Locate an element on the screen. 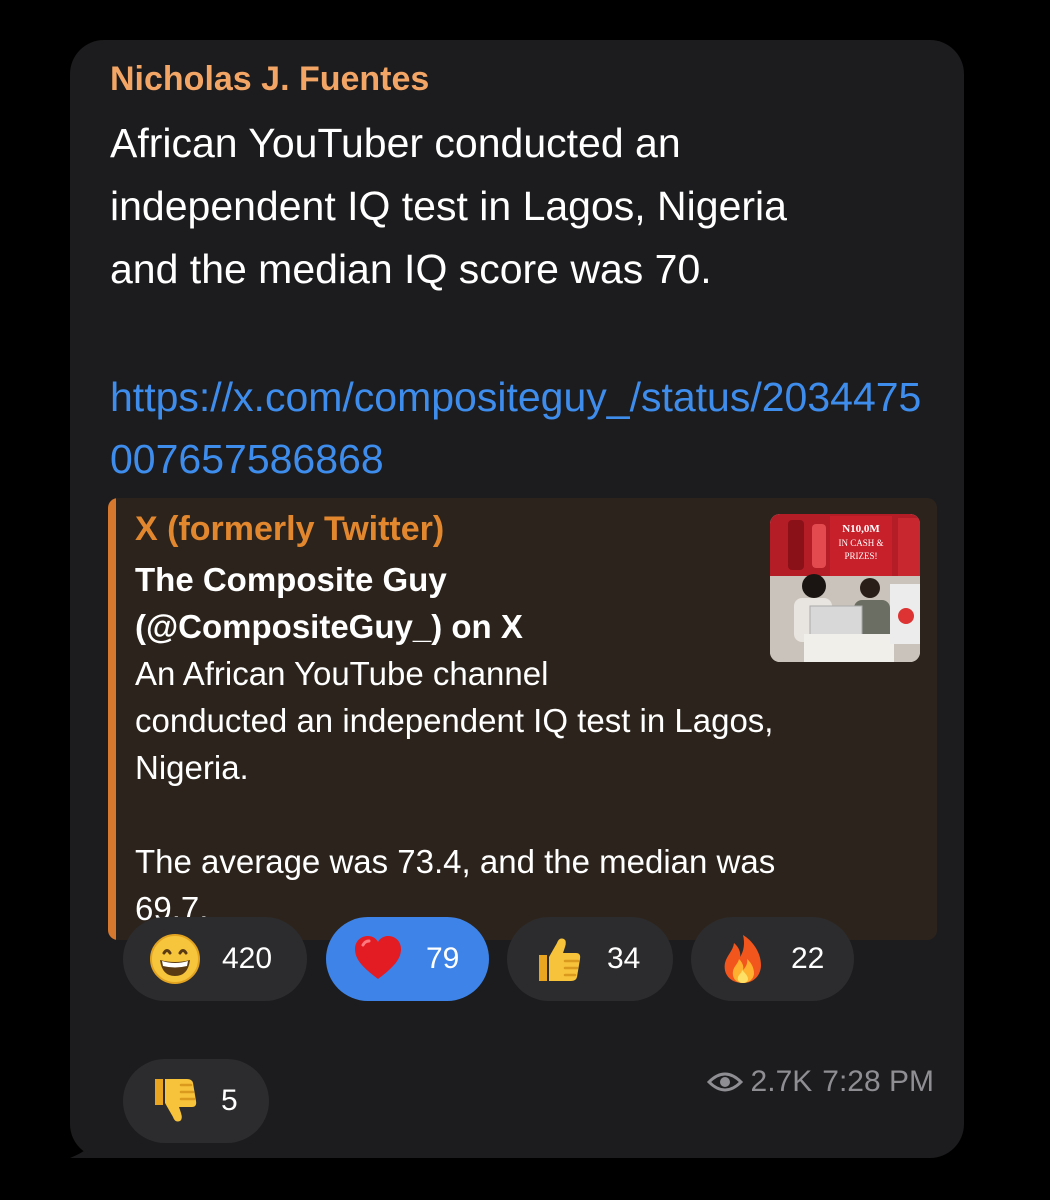 This screenshot has width=1050, height=1200. reaction-count: 34 is located at coordinates (624, 958).